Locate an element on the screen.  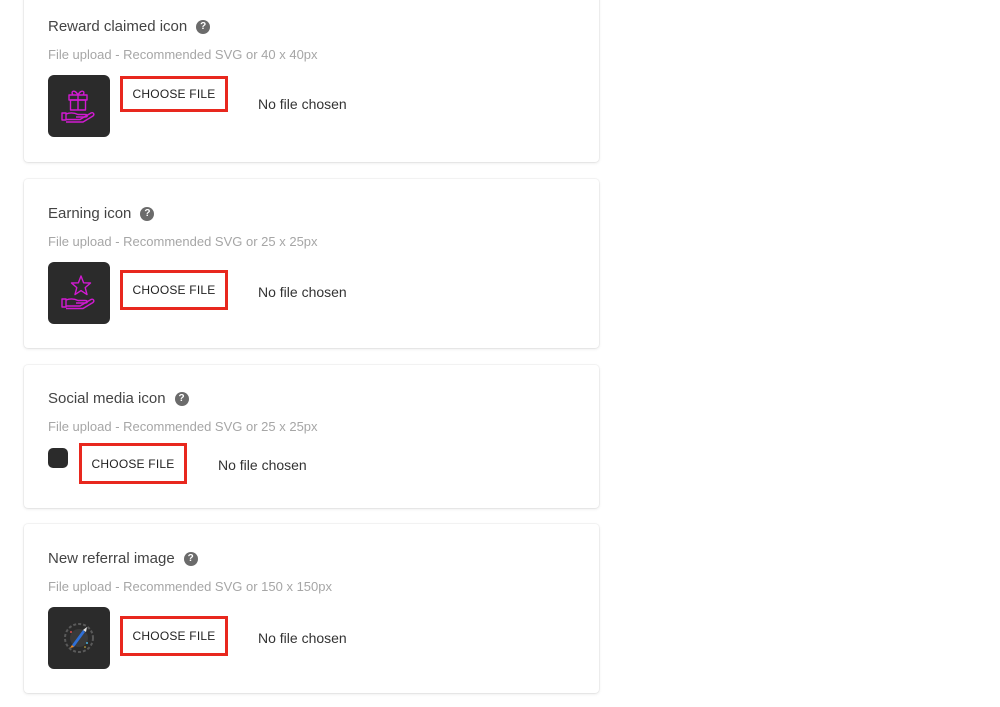
card-title-text: New referral image is located at coordinates (111, 558).